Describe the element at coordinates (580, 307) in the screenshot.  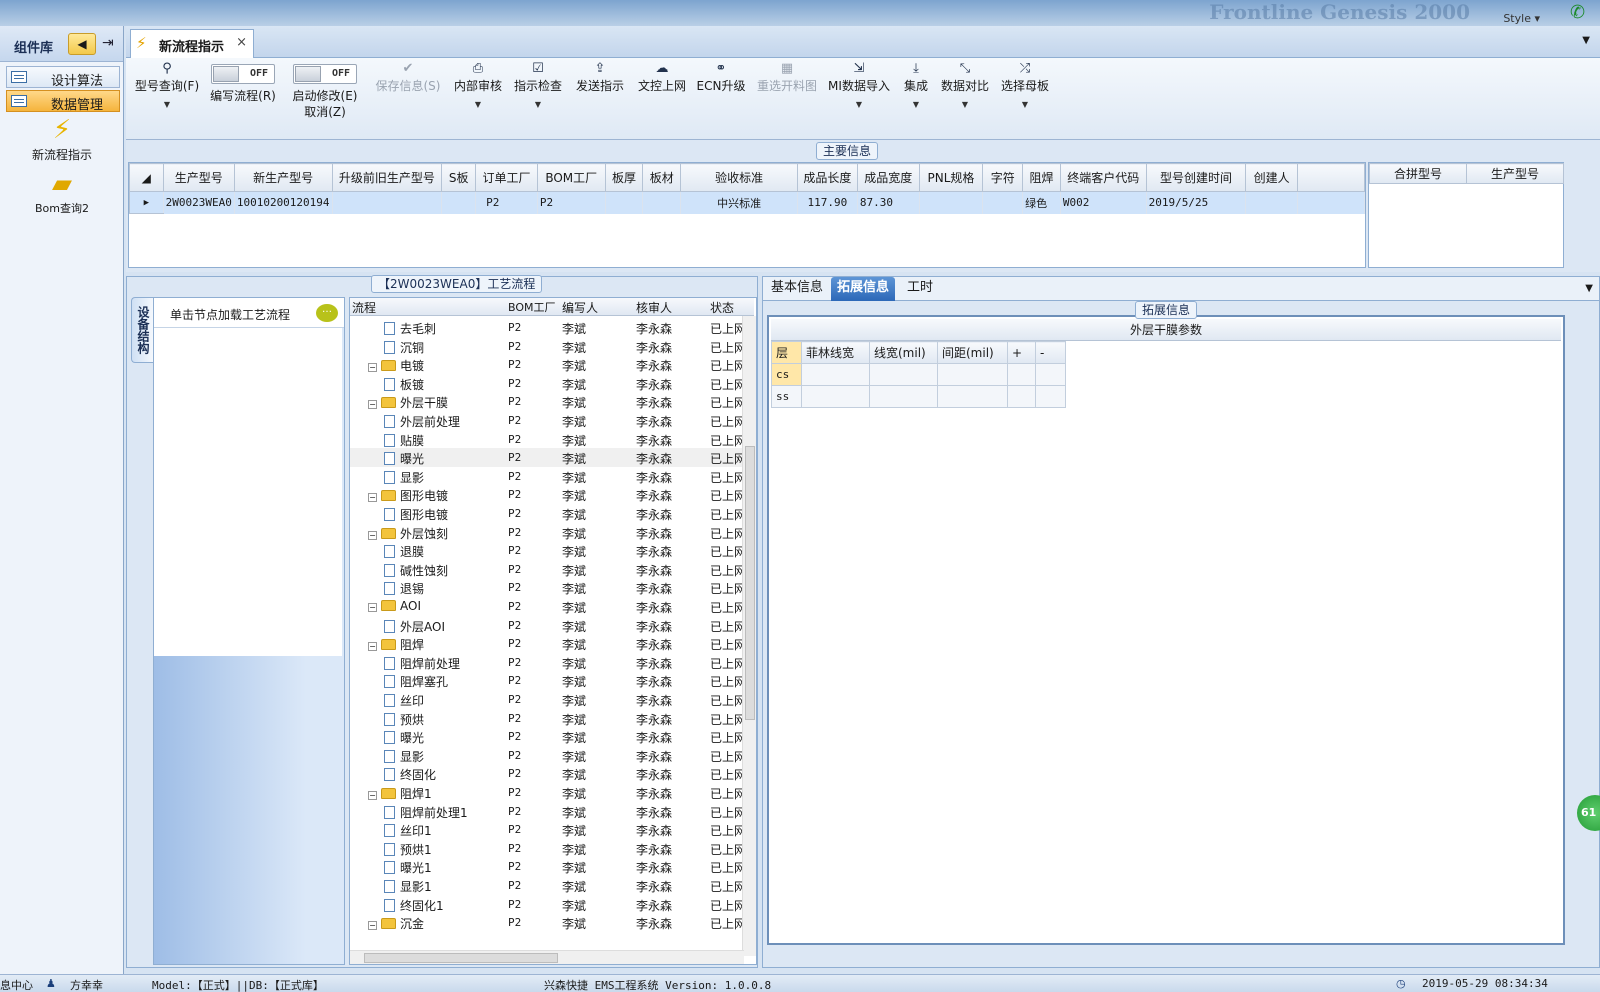
I see `col-header: 编写人` at that location.